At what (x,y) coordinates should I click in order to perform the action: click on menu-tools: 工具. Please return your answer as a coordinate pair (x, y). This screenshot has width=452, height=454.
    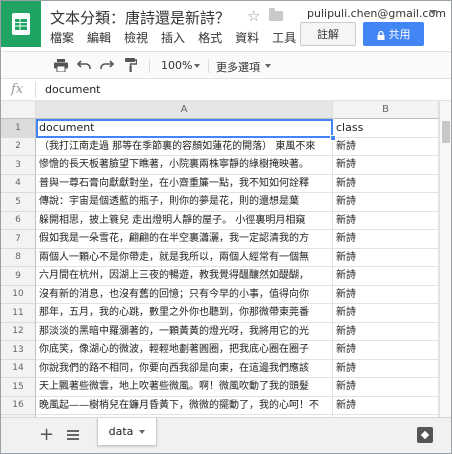
    Looking at the image, I should click on (284, 37).